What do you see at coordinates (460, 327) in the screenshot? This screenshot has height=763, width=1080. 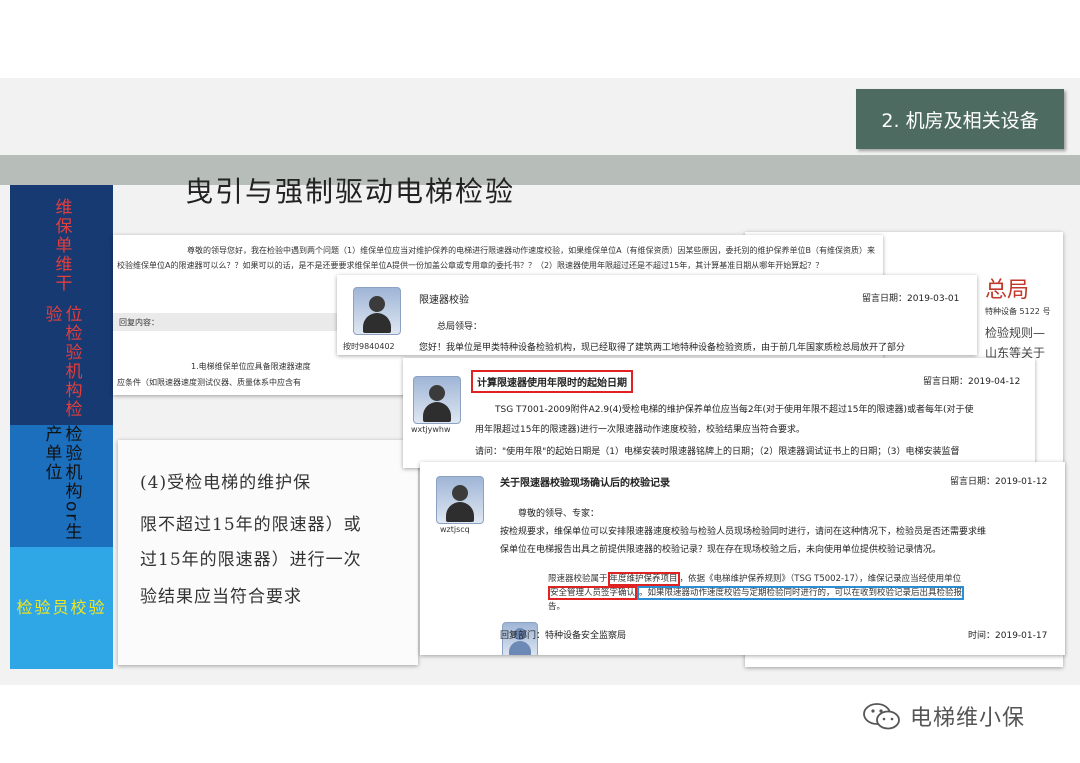 I see `message-greeting: 总局领导：` at bounding box center [460, 327].